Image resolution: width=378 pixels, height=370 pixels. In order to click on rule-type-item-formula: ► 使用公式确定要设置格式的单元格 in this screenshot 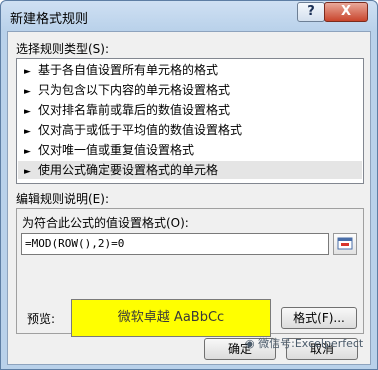, I will do `click(190, 170)`.